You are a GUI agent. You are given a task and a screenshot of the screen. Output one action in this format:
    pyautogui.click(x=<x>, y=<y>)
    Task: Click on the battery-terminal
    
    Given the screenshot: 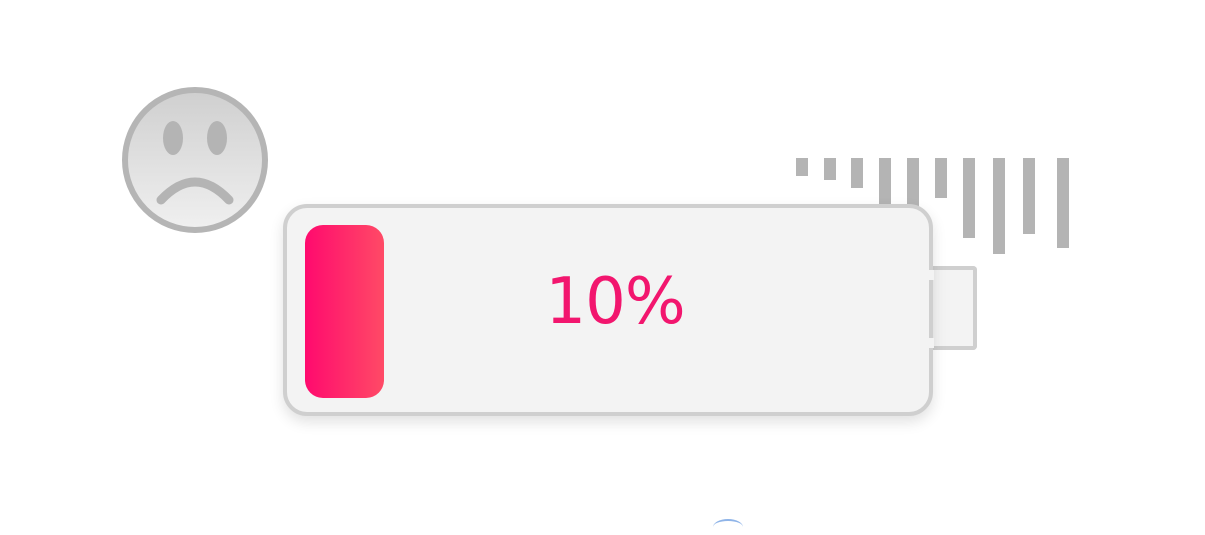 What is the action you would take?
    pyautogui.click(x=952, y=308)
    